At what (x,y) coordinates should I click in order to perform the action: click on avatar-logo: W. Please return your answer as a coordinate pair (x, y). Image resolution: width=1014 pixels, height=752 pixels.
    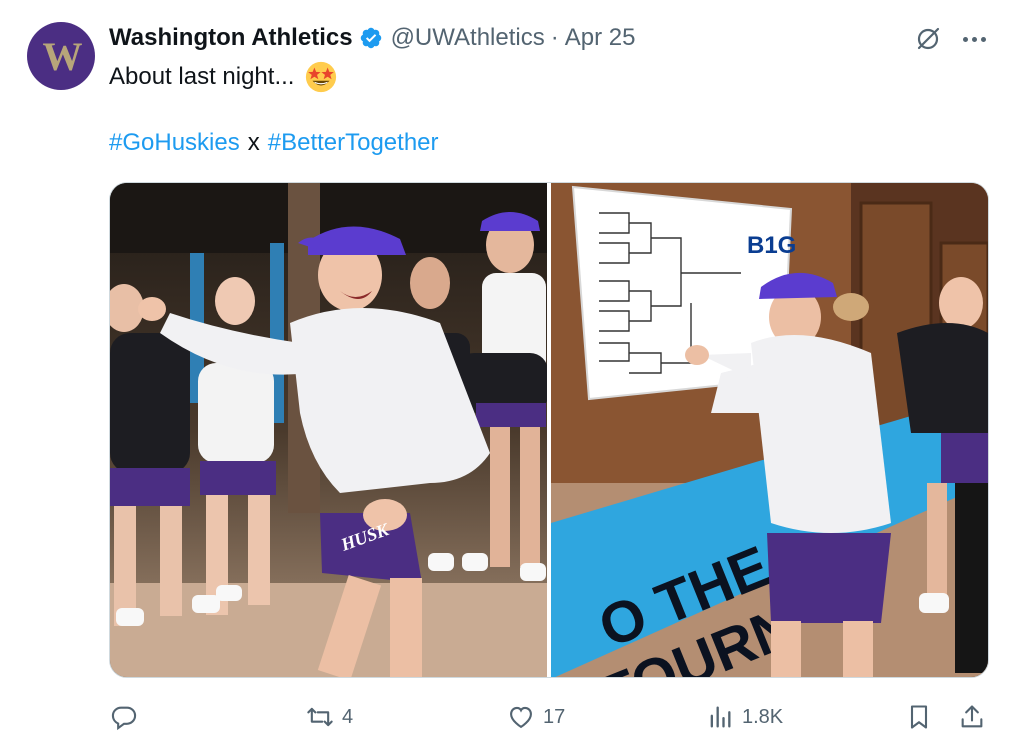
    Looking at the image, I should click on (62, 56).